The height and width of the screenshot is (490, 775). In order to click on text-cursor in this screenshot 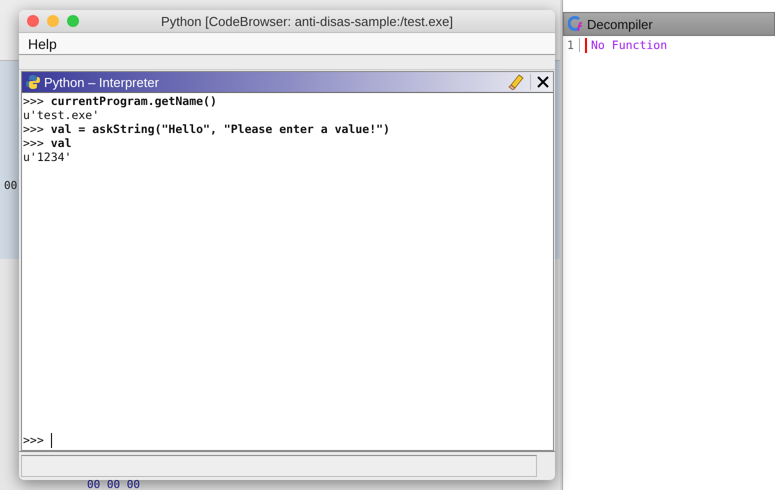, I will do `click(51, 440)`.